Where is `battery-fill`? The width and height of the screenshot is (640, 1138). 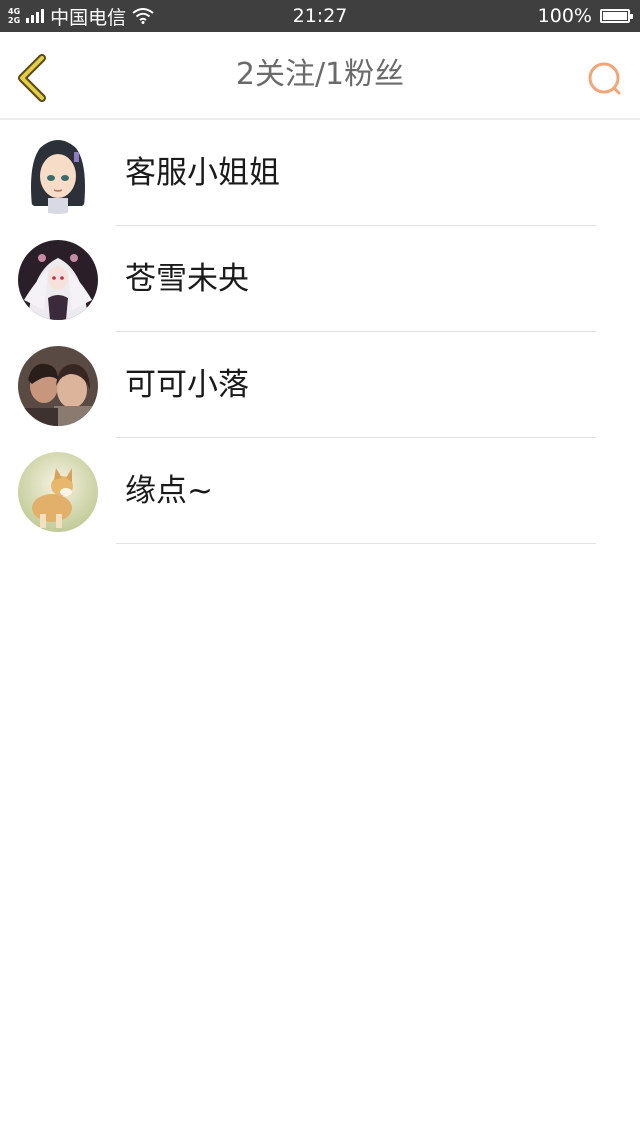 battery-fill is located at coordinates (615, 16).